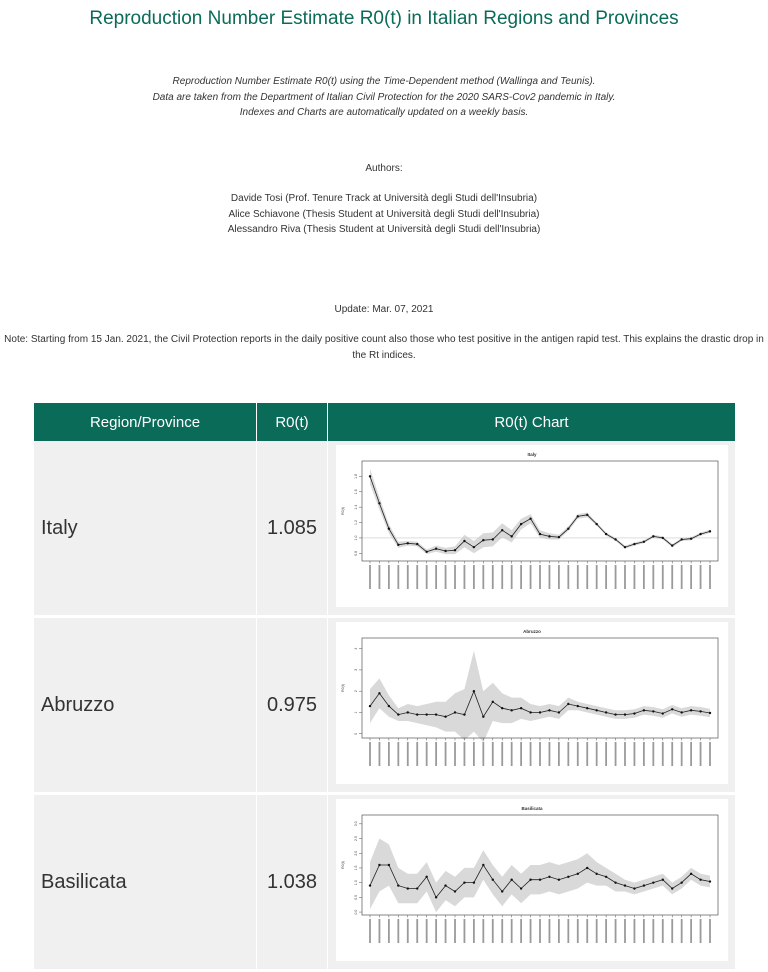 The width and height of the screenshot is (768, 972). What do you see at coordinates (145, 422) in the screenshot?
I see `column-header-region: Region/Province` at bounding box center [145, 422].